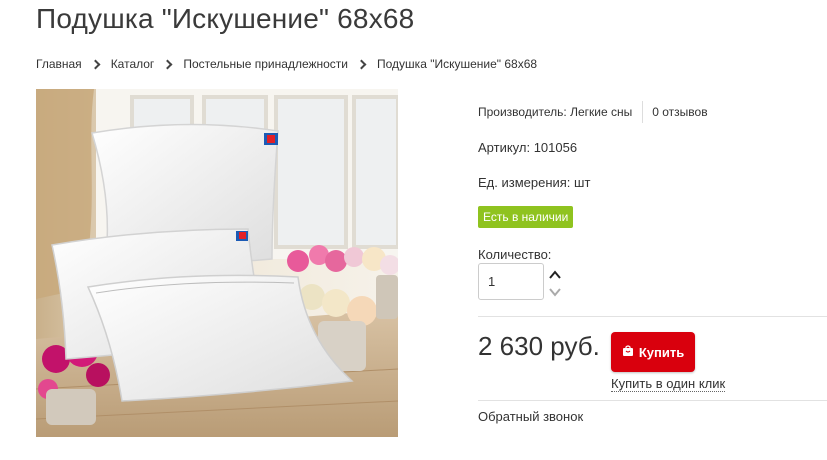 This screenshot has height=460, width=827. What do you see at coordinates (668, 384) in the screenshot?
I see `one-click-buy-link: Купить в один клик` at bounding box center [668, 384].